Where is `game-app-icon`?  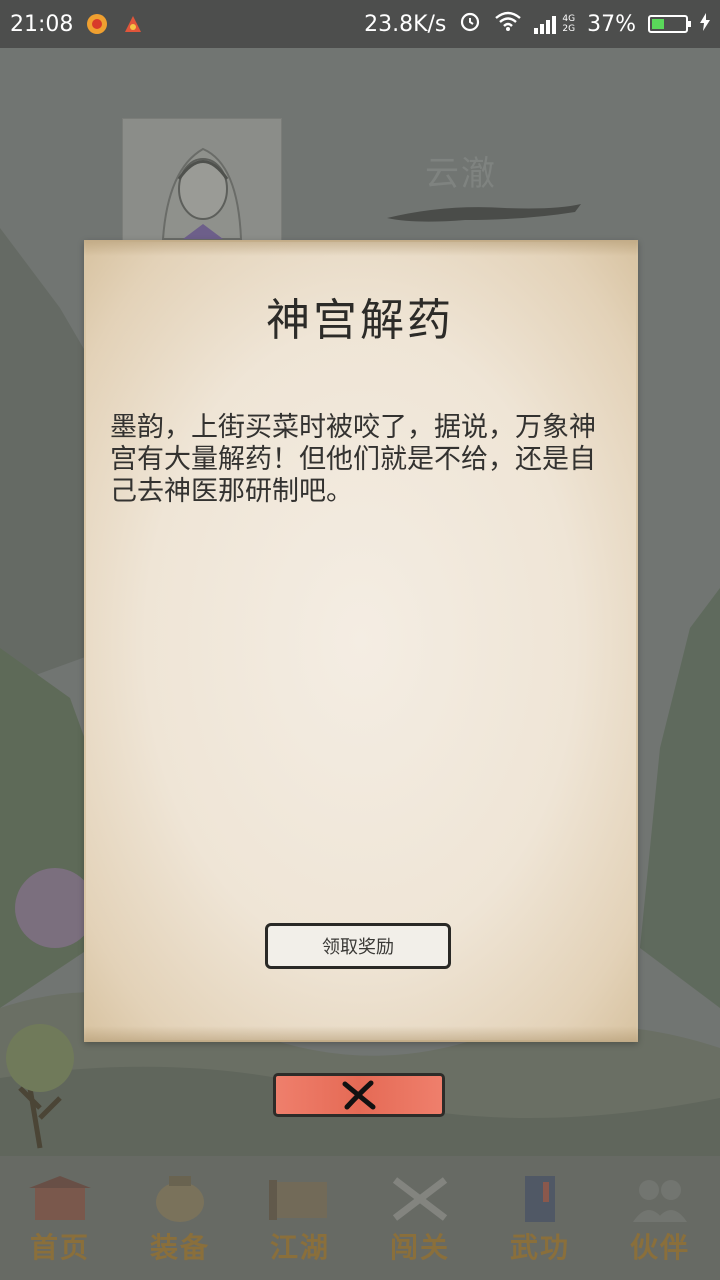 game-app-icon is located at coordinates (133, 24).